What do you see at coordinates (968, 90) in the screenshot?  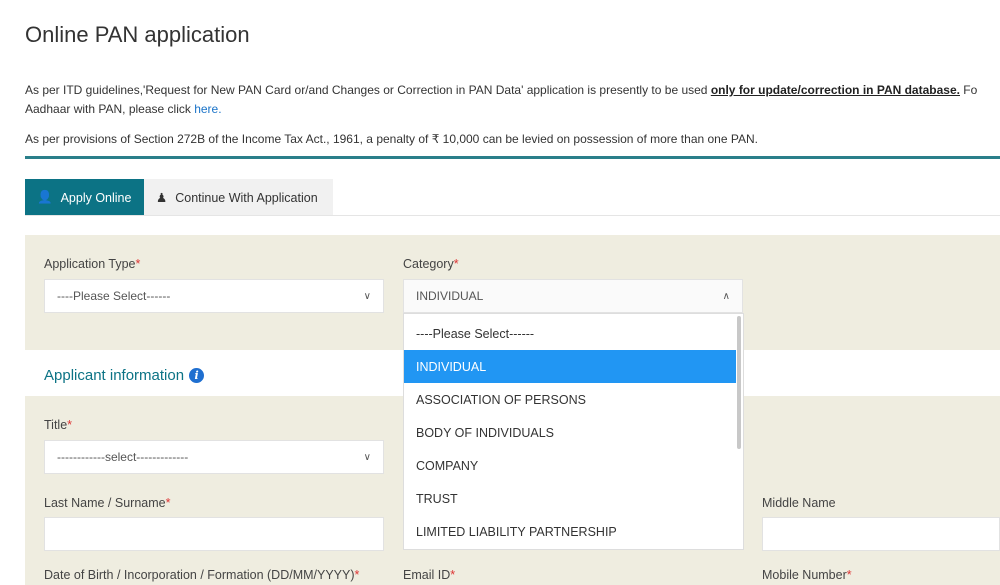 I see `notice-text: Fo` at bounding box center [968, 90].